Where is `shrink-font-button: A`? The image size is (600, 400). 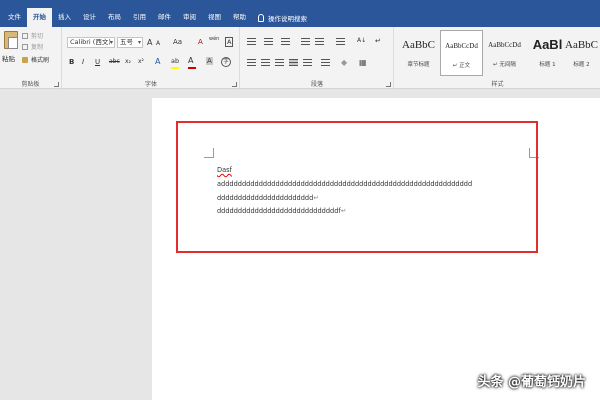 shrink-font-button: A is located at coordinates (158, 43).